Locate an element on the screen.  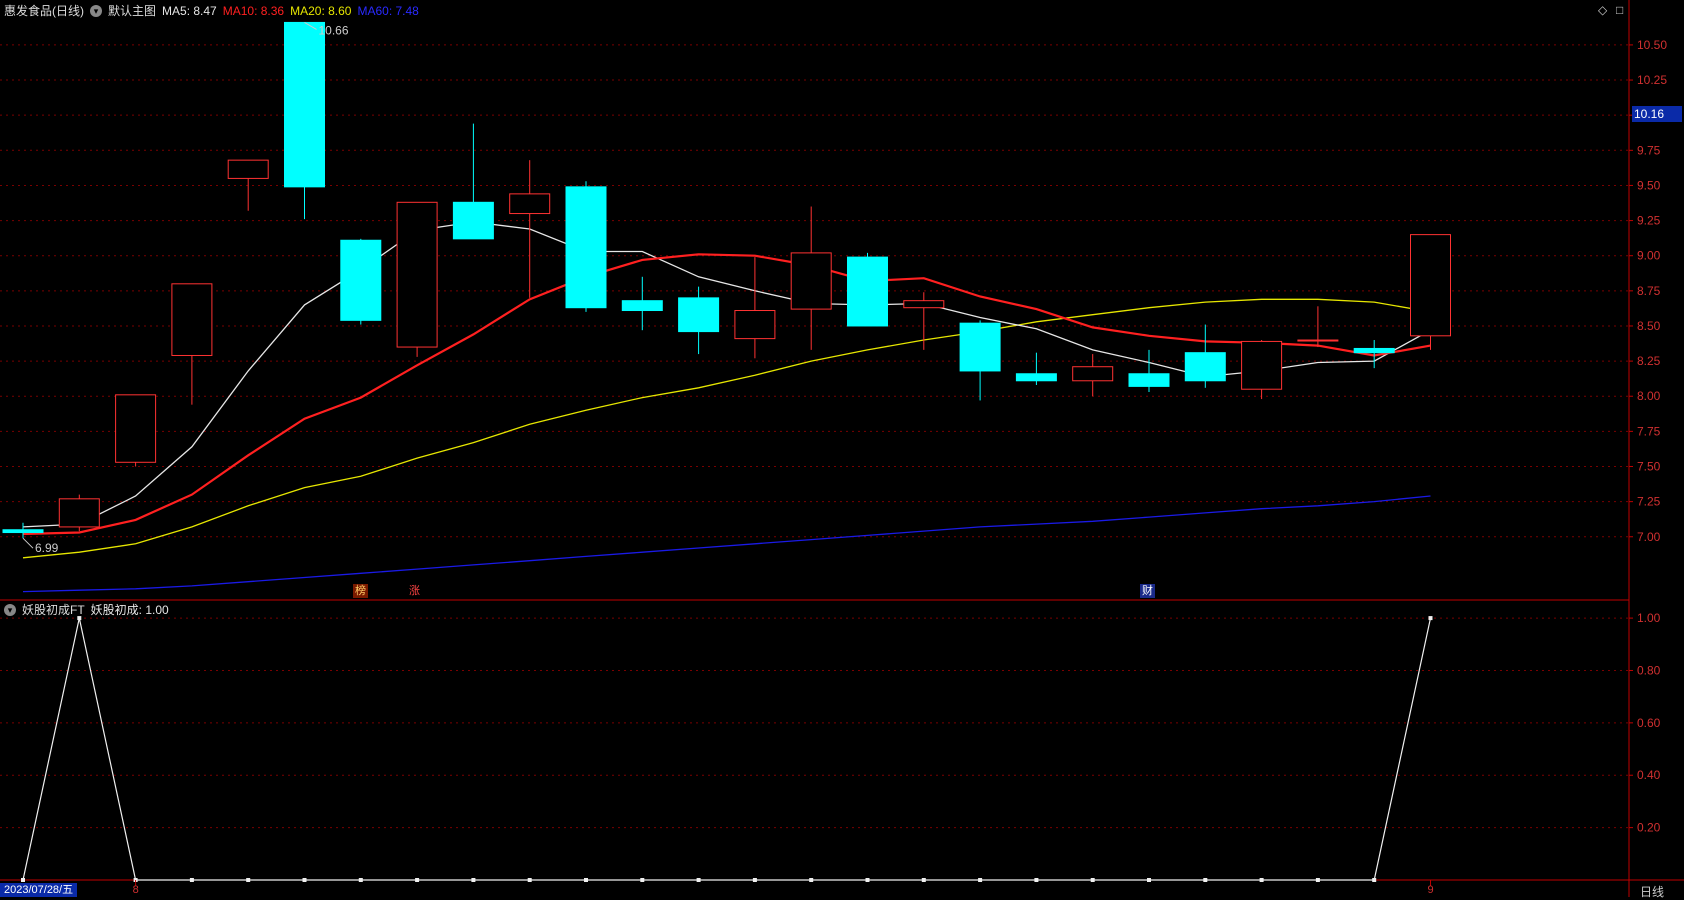
indicator-tick-label: 0.80 is located at coordinates (1649, 670).